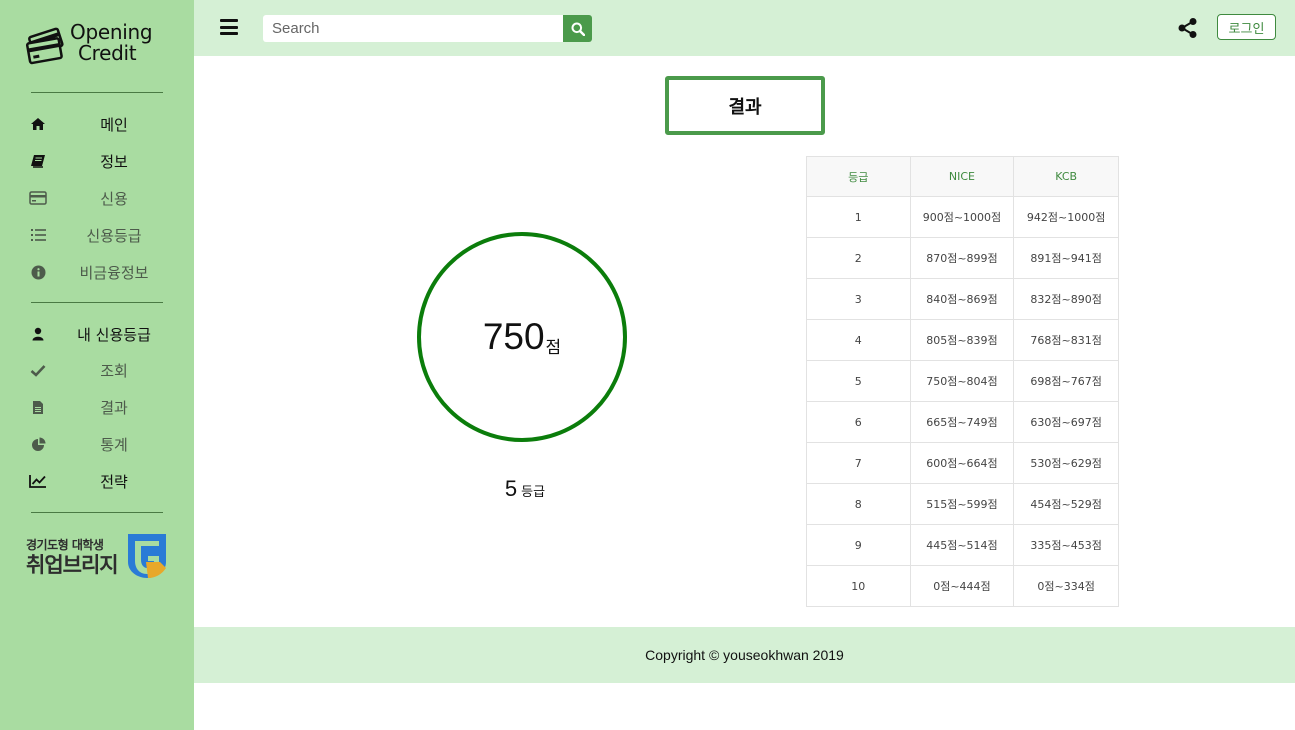 The image size is (1295, 730). I want to click on grade-cell: 2, so click(858, 258).